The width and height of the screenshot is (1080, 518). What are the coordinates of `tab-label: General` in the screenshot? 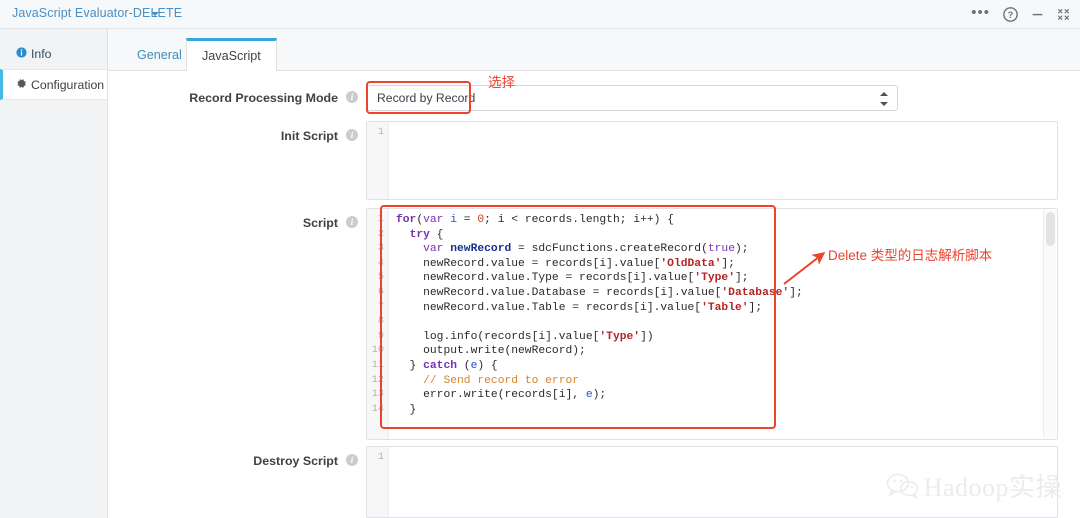 It's located at (159, 55).